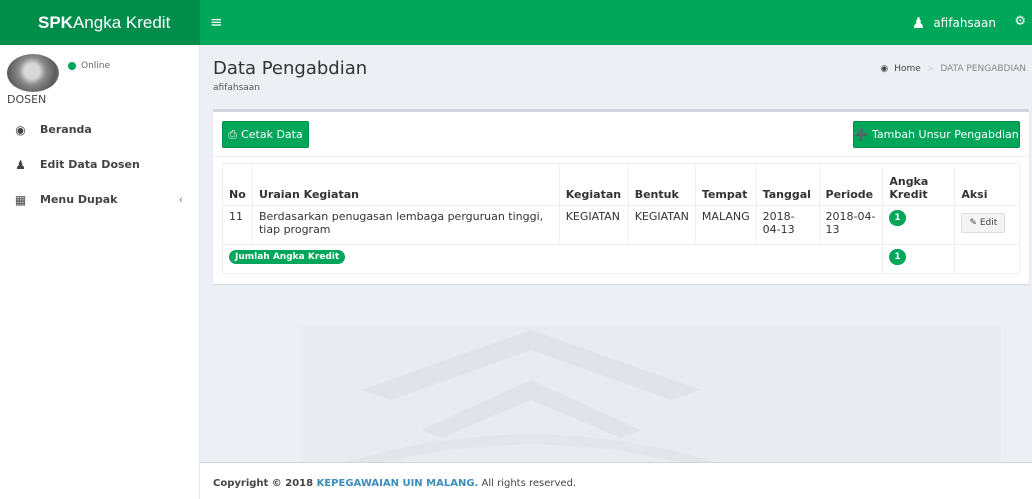  I want to click on edit-button: ✎ Edit, so click(983, 223).